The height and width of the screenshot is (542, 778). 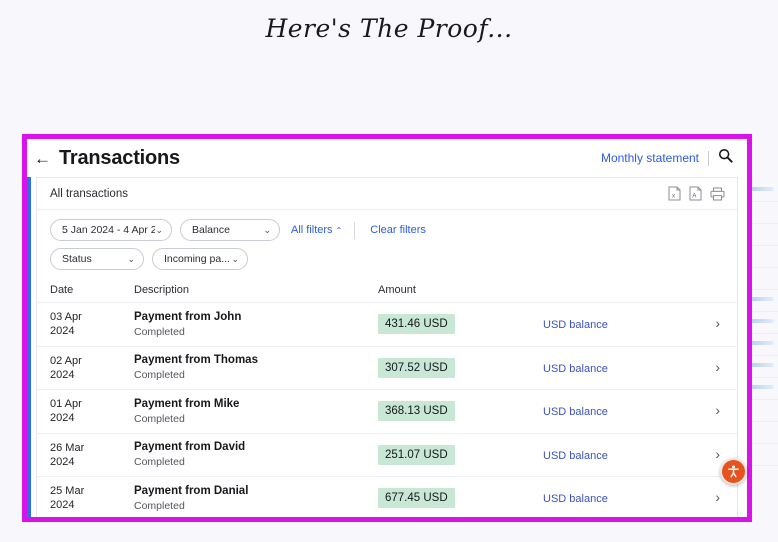 What do you see at coordinates (416, 324) in the screenshot?
I see `amount-badge: 431.46 USD` at bounding box center [416, 324].